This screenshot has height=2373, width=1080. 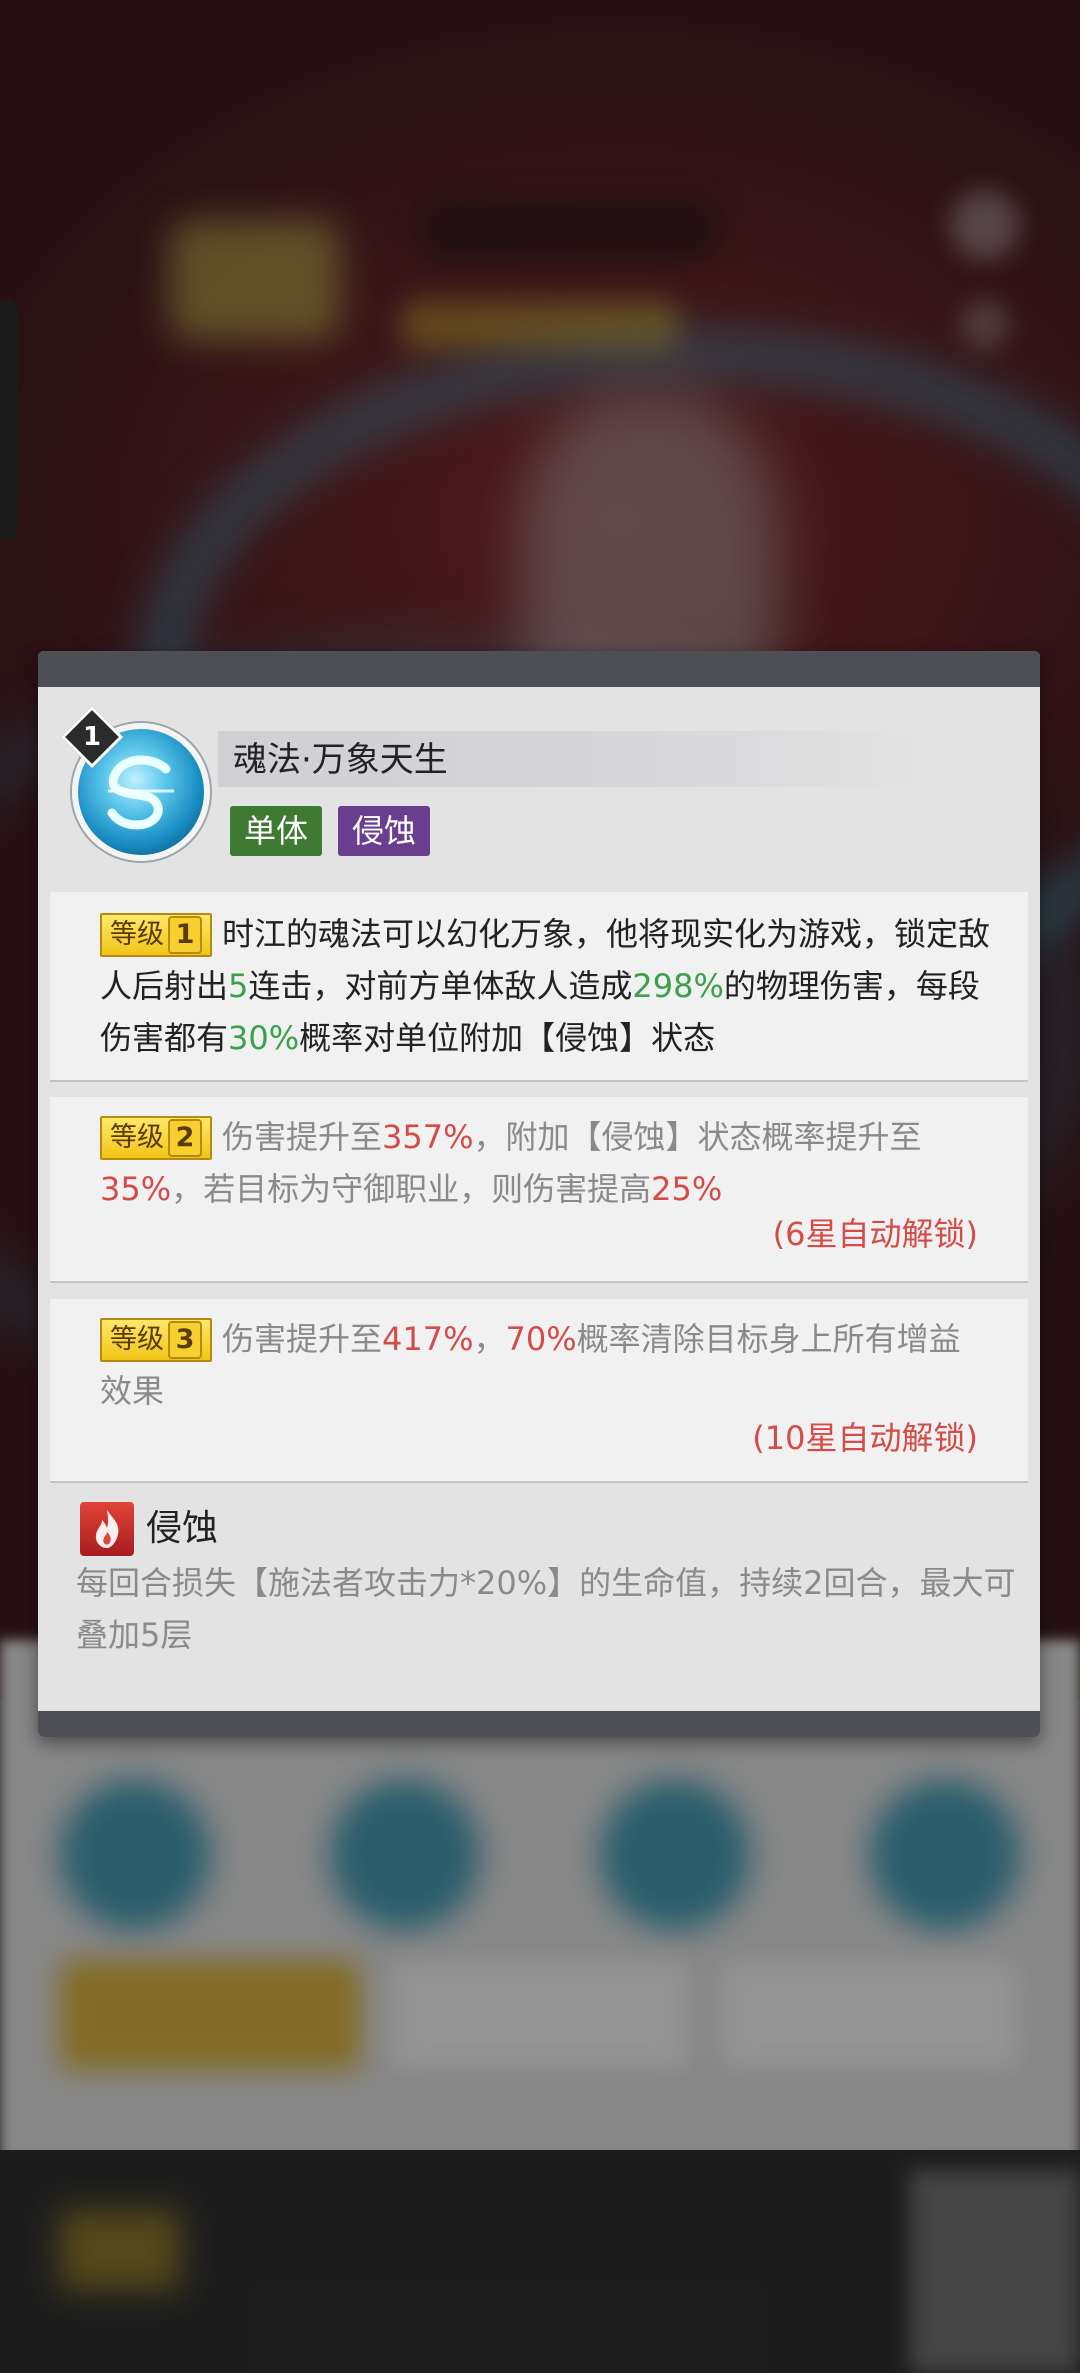 What do you see at coordinates (865, 1438) in the screenshot?
I see `level-3-unlock-note: (10星自动解锁)` at bounding box center [865, 1438].